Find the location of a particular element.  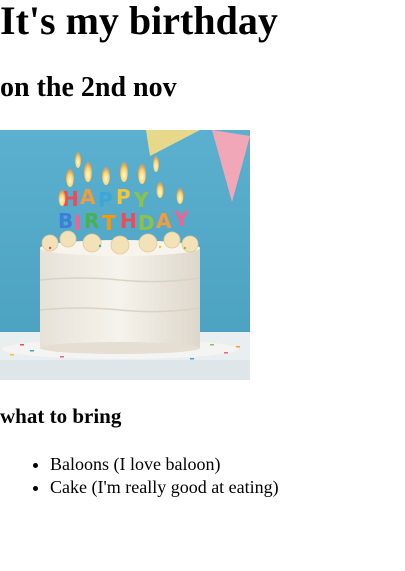

date-subtitle: on the 2nd nov is located at coordinates (88, 87).